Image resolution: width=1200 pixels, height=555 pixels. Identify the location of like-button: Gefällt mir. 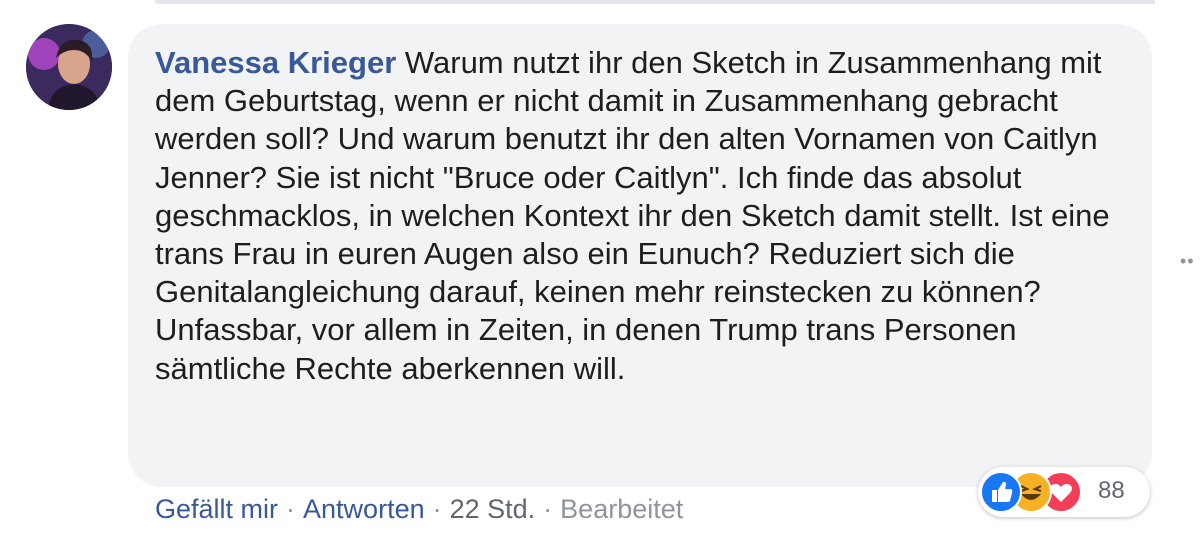
(216, 509).